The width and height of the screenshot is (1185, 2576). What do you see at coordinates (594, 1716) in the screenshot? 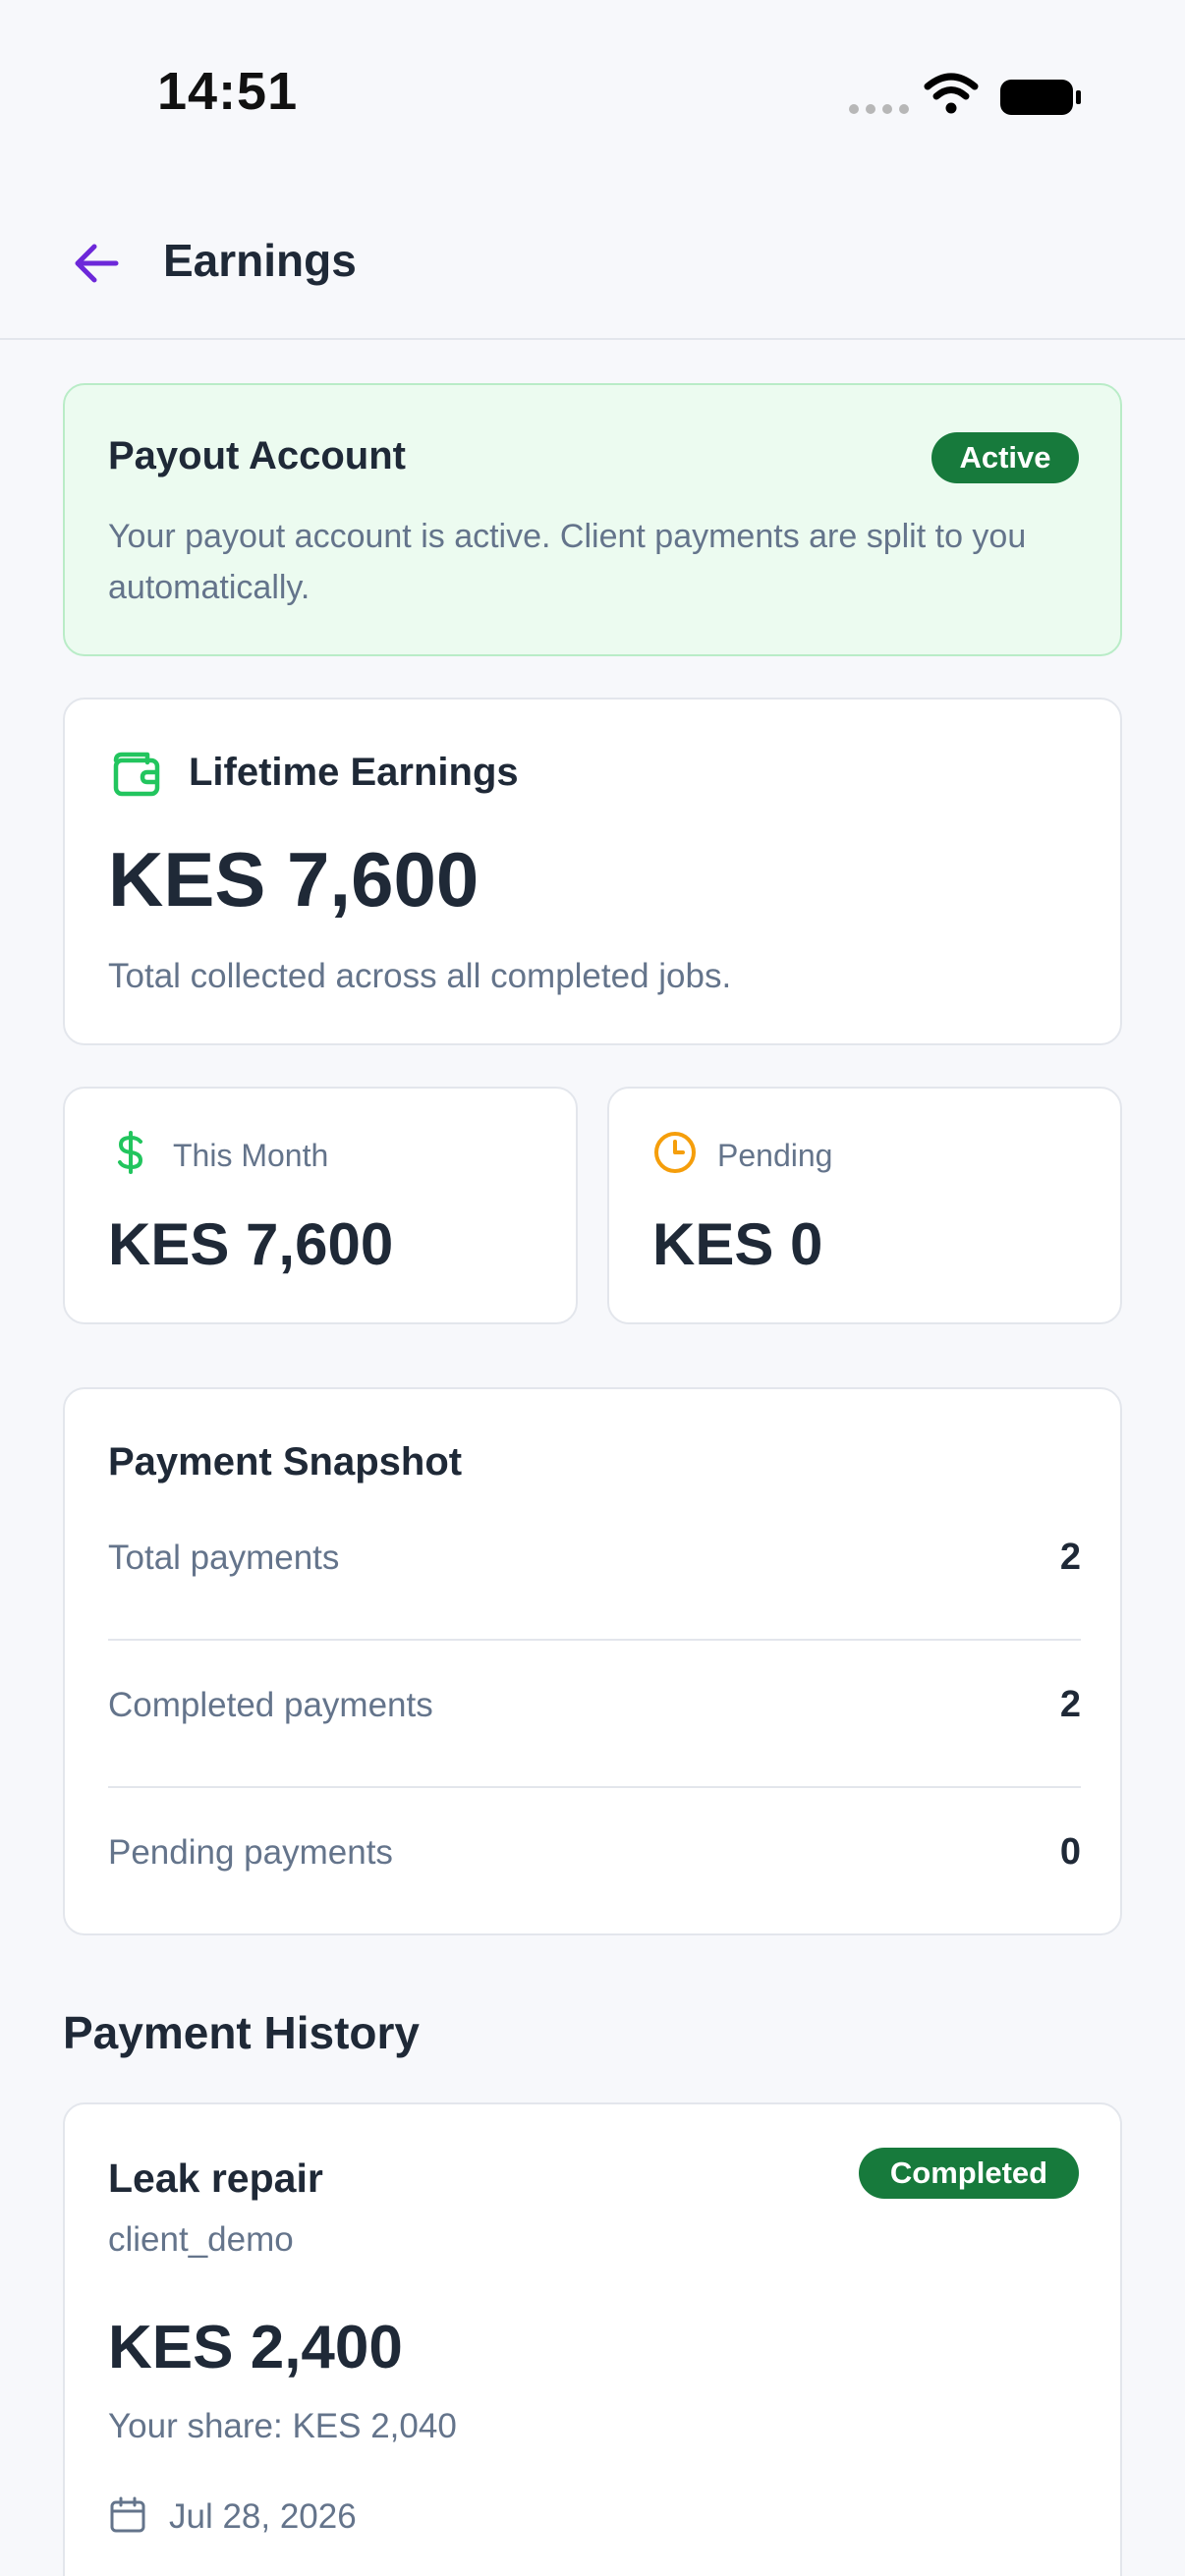
I see `snapshot-row-completed: Completed payments 2` at bounding box center [594, 1716].